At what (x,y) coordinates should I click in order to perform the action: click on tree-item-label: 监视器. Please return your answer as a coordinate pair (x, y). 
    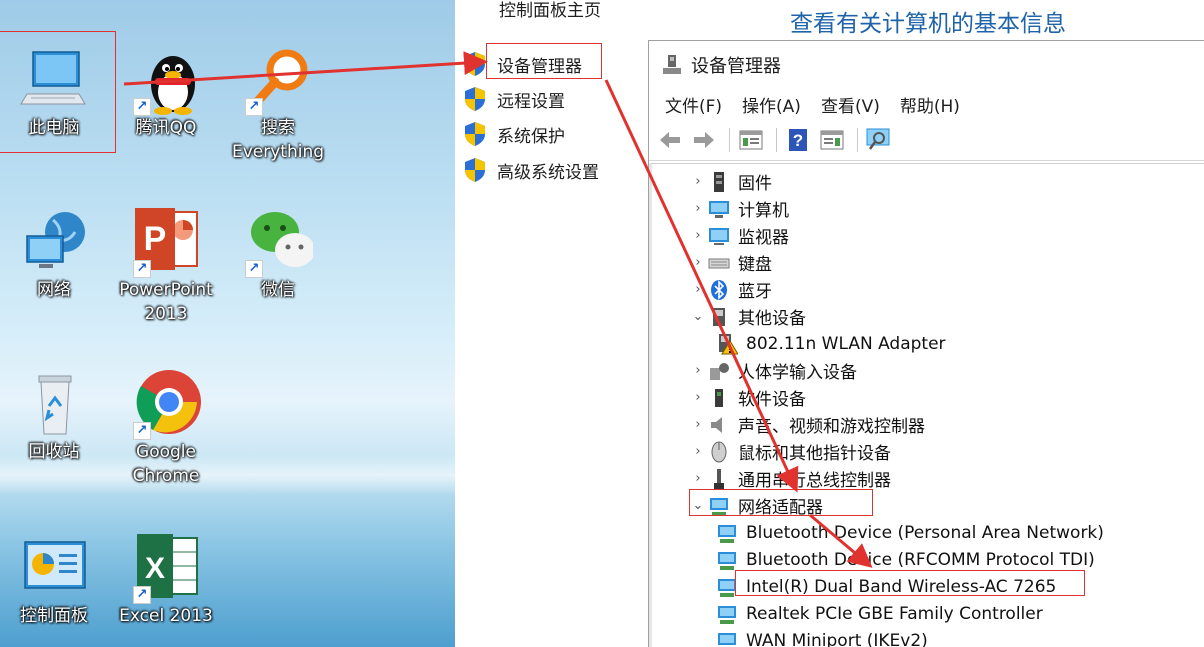
    Looking at the image, I should click on (763, 238).